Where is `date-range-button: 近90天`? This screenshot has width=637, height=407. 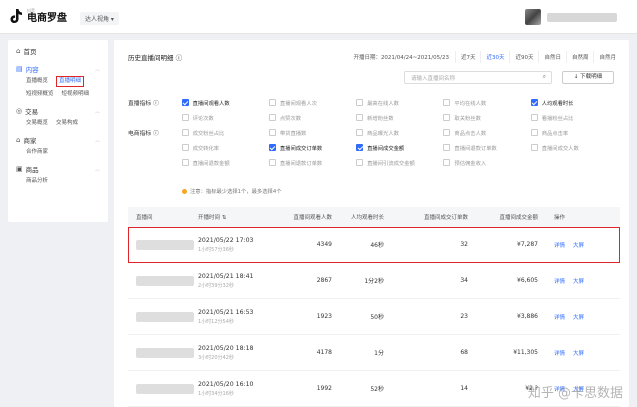 date-range-button: 近90天 is located at coordinates (523, 57).